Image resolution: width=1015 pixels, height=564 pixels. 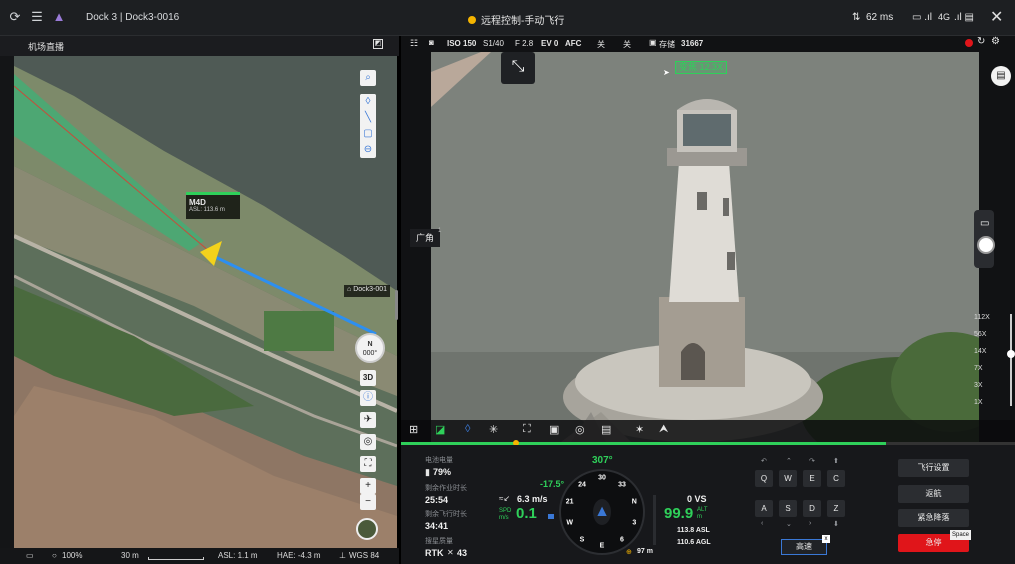 What do you see at coordinates (368, 102) in the screenshot?
I see `pin-tool-icon: ◊` at bounding box center [368, 102].